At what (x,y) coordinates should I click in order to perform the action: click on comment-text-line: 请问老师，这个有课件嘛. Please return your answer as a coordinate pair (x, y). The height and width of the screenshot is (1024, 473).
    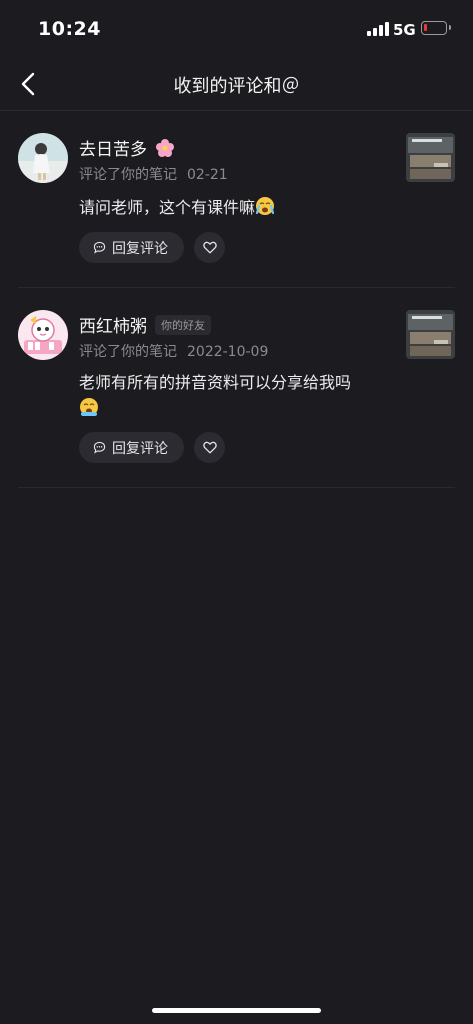
    Looking at the image, I should click on (244, 208).